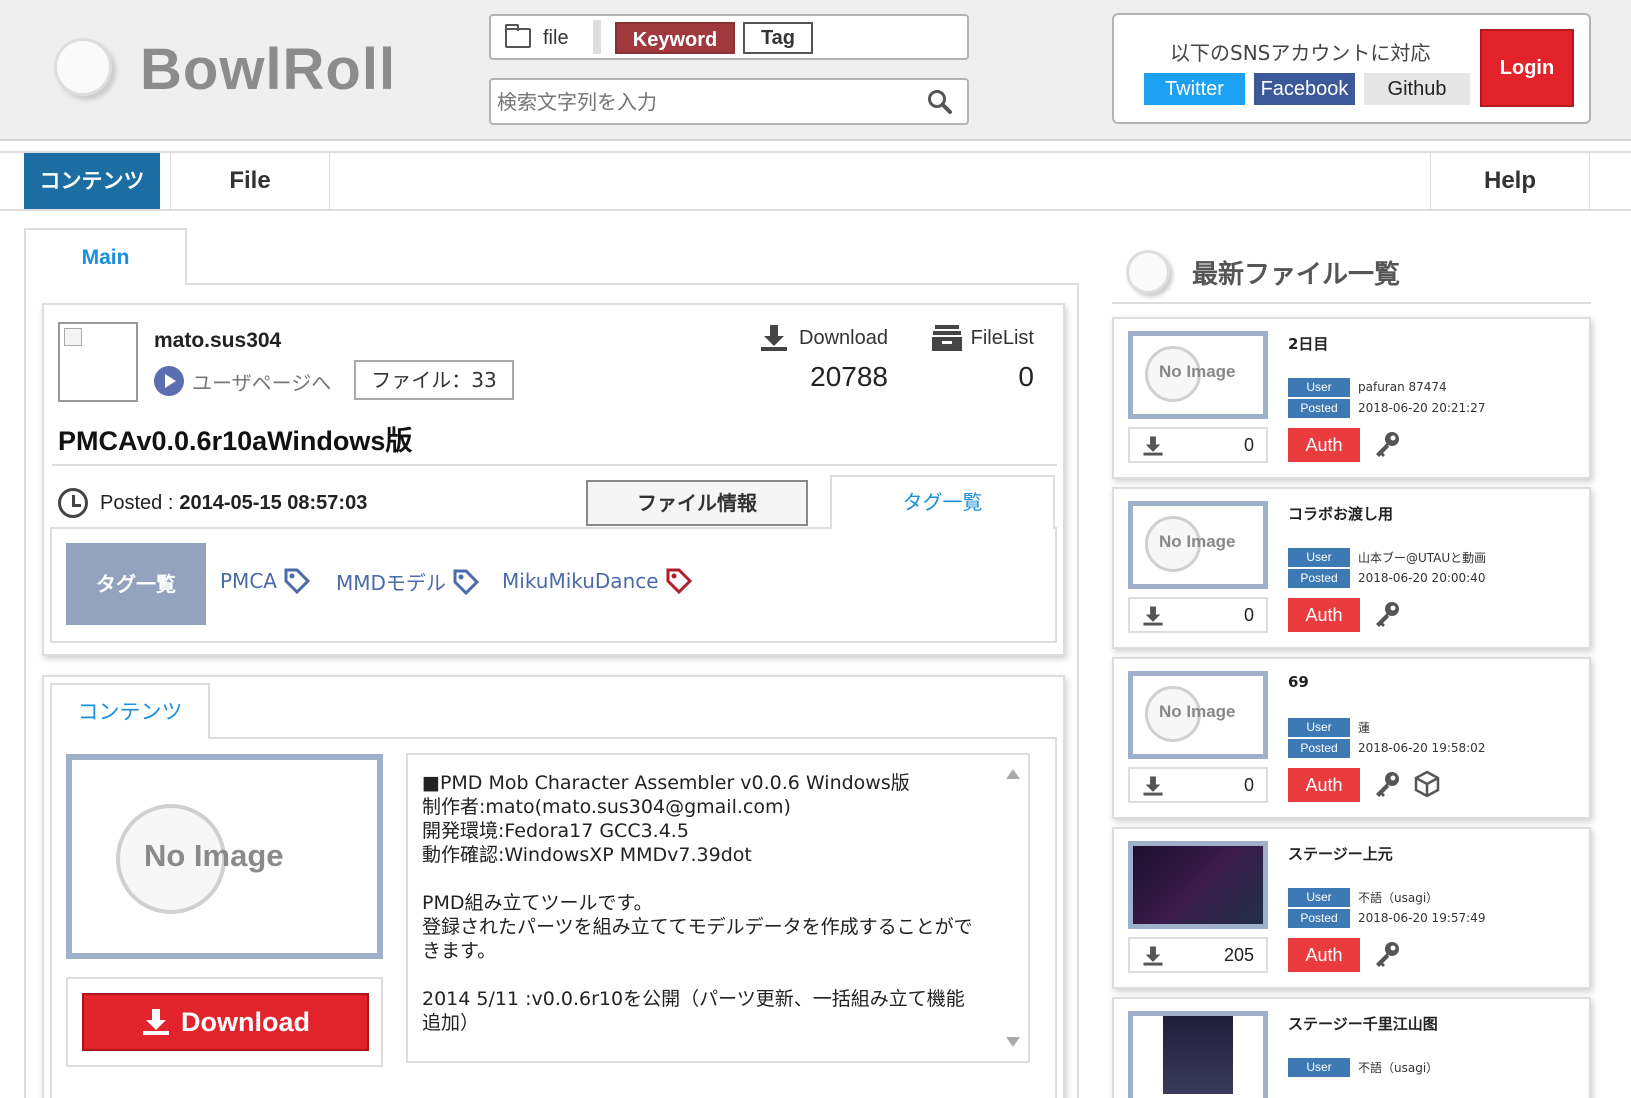  Describe the element at coordinates (1013, 774) in the screenshot. I see `scroll-up-arrow` at that location.